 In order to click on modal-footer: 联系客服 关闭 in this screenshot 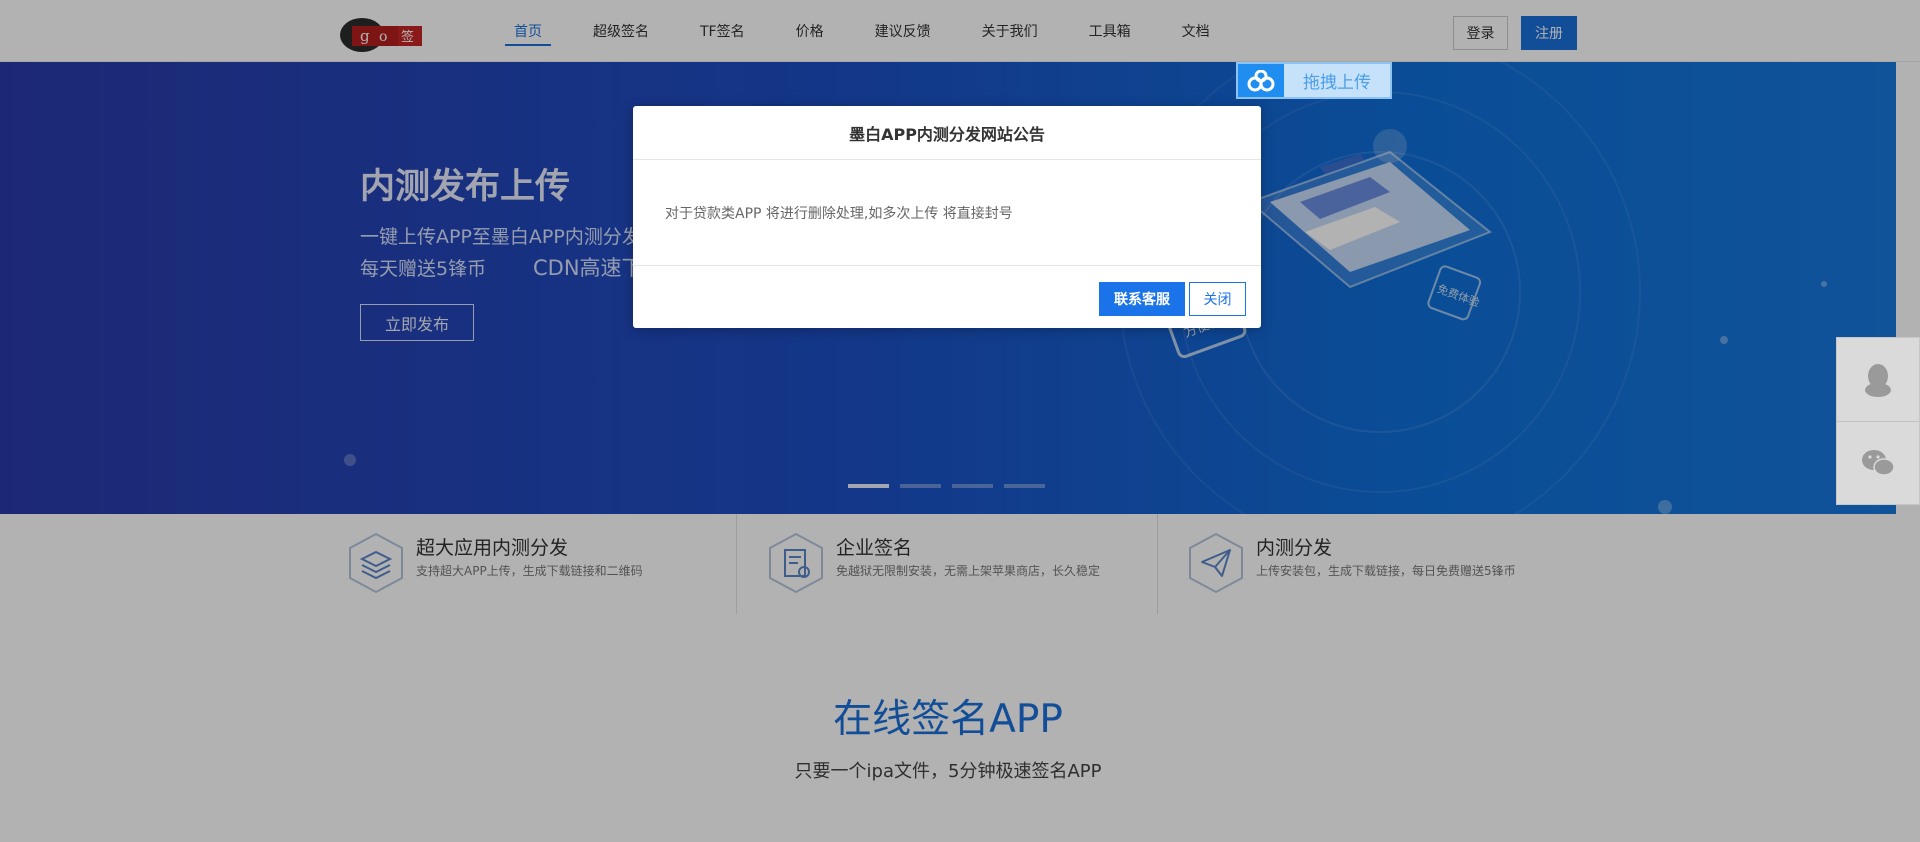, I will do `click(947, 297)`.